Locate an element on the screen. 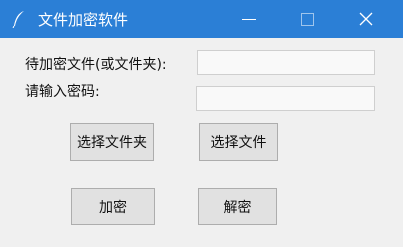 The width and height of the screenshot is (403, 247). password-input is located at coordinates (285, 98).